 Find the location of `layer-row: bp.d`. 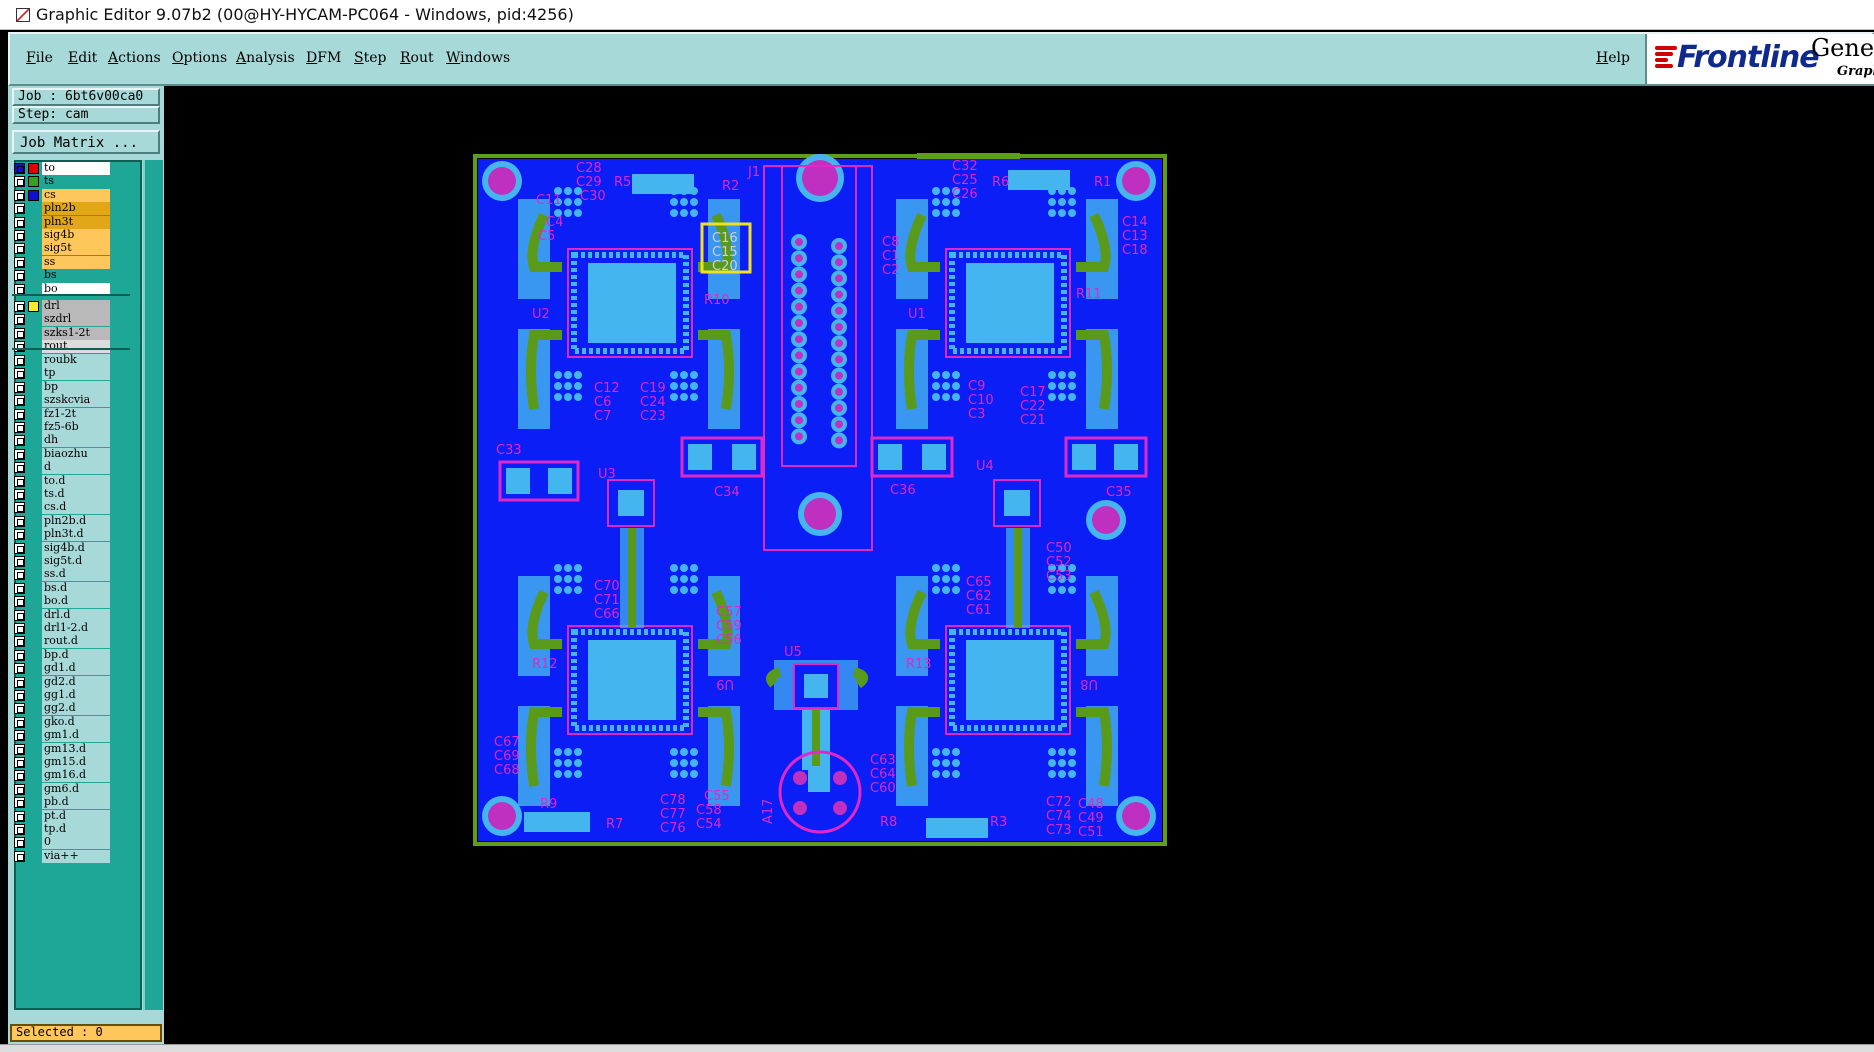

layer-row: bp.d is located at coordinates (62, 655).